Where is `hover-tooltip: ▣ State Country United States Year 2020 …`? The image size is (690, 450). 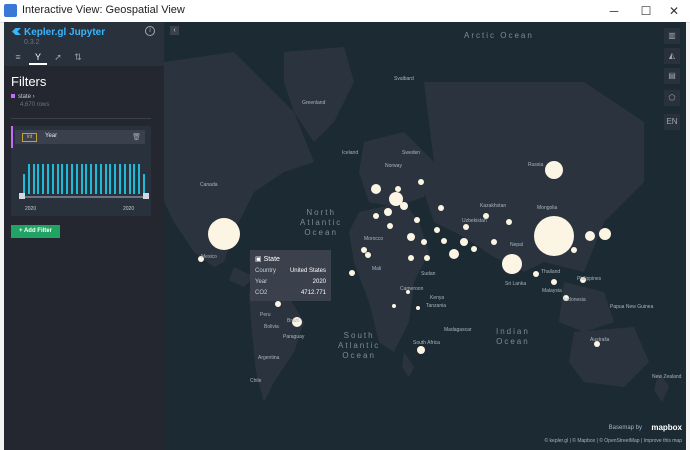
hover-tooltip: ▣ State Country United States Year 2020 … is located at coordinates (290, 275).